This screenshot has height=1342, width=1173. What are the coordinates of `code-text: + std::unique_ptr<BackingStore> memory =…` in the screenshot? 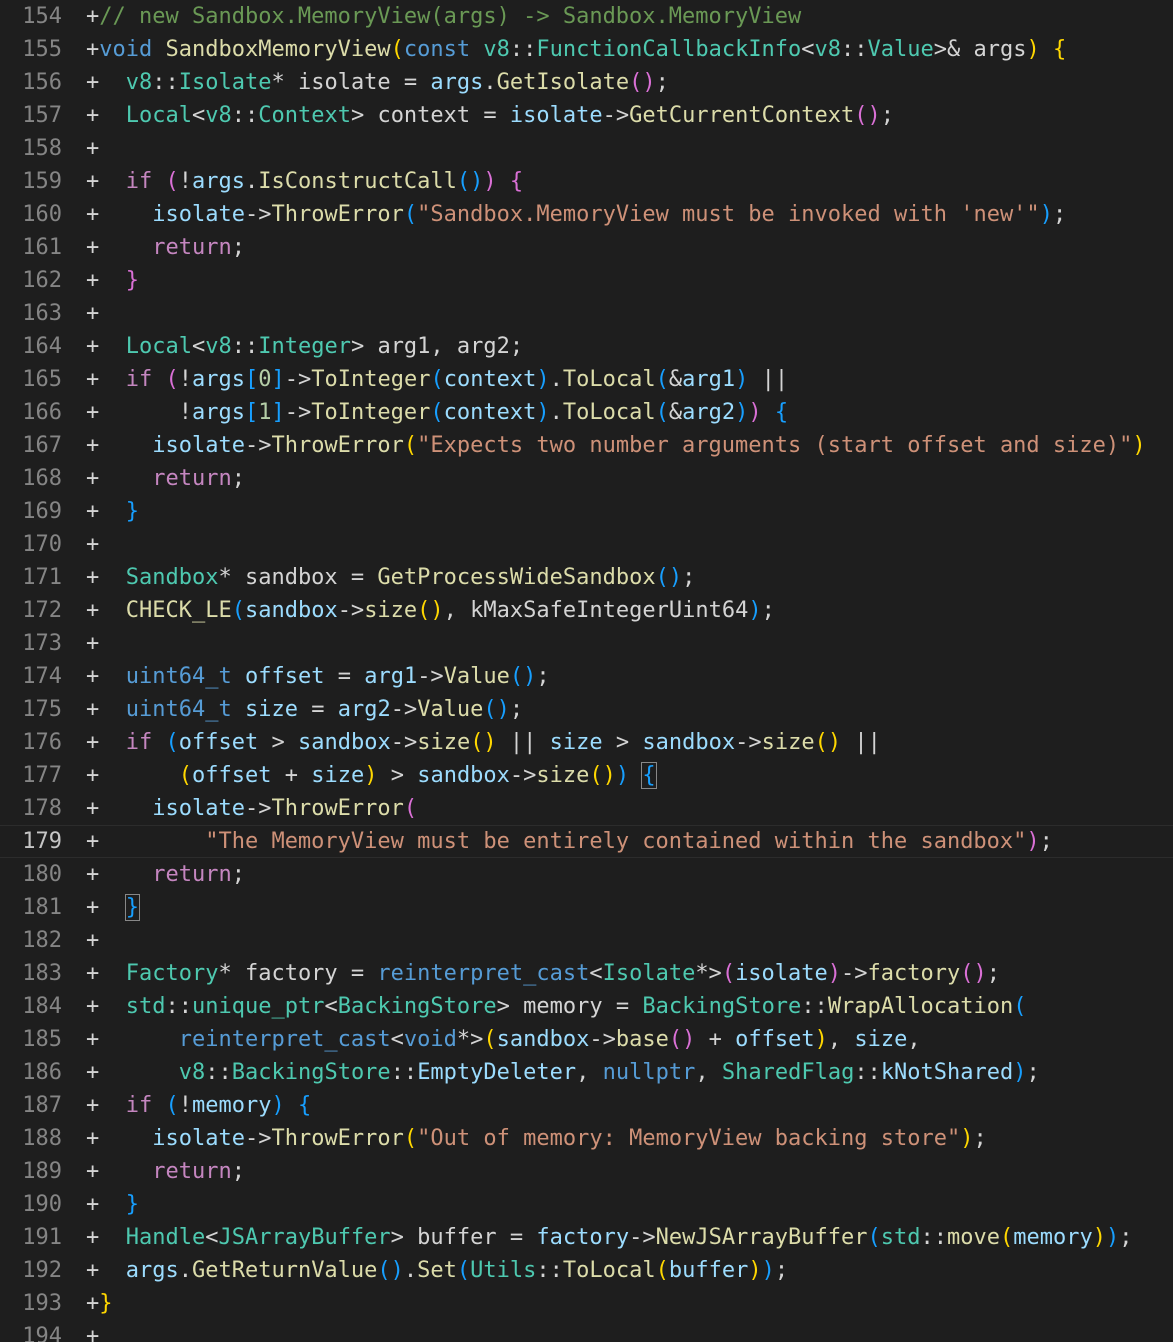 It's located at (544, 1006).